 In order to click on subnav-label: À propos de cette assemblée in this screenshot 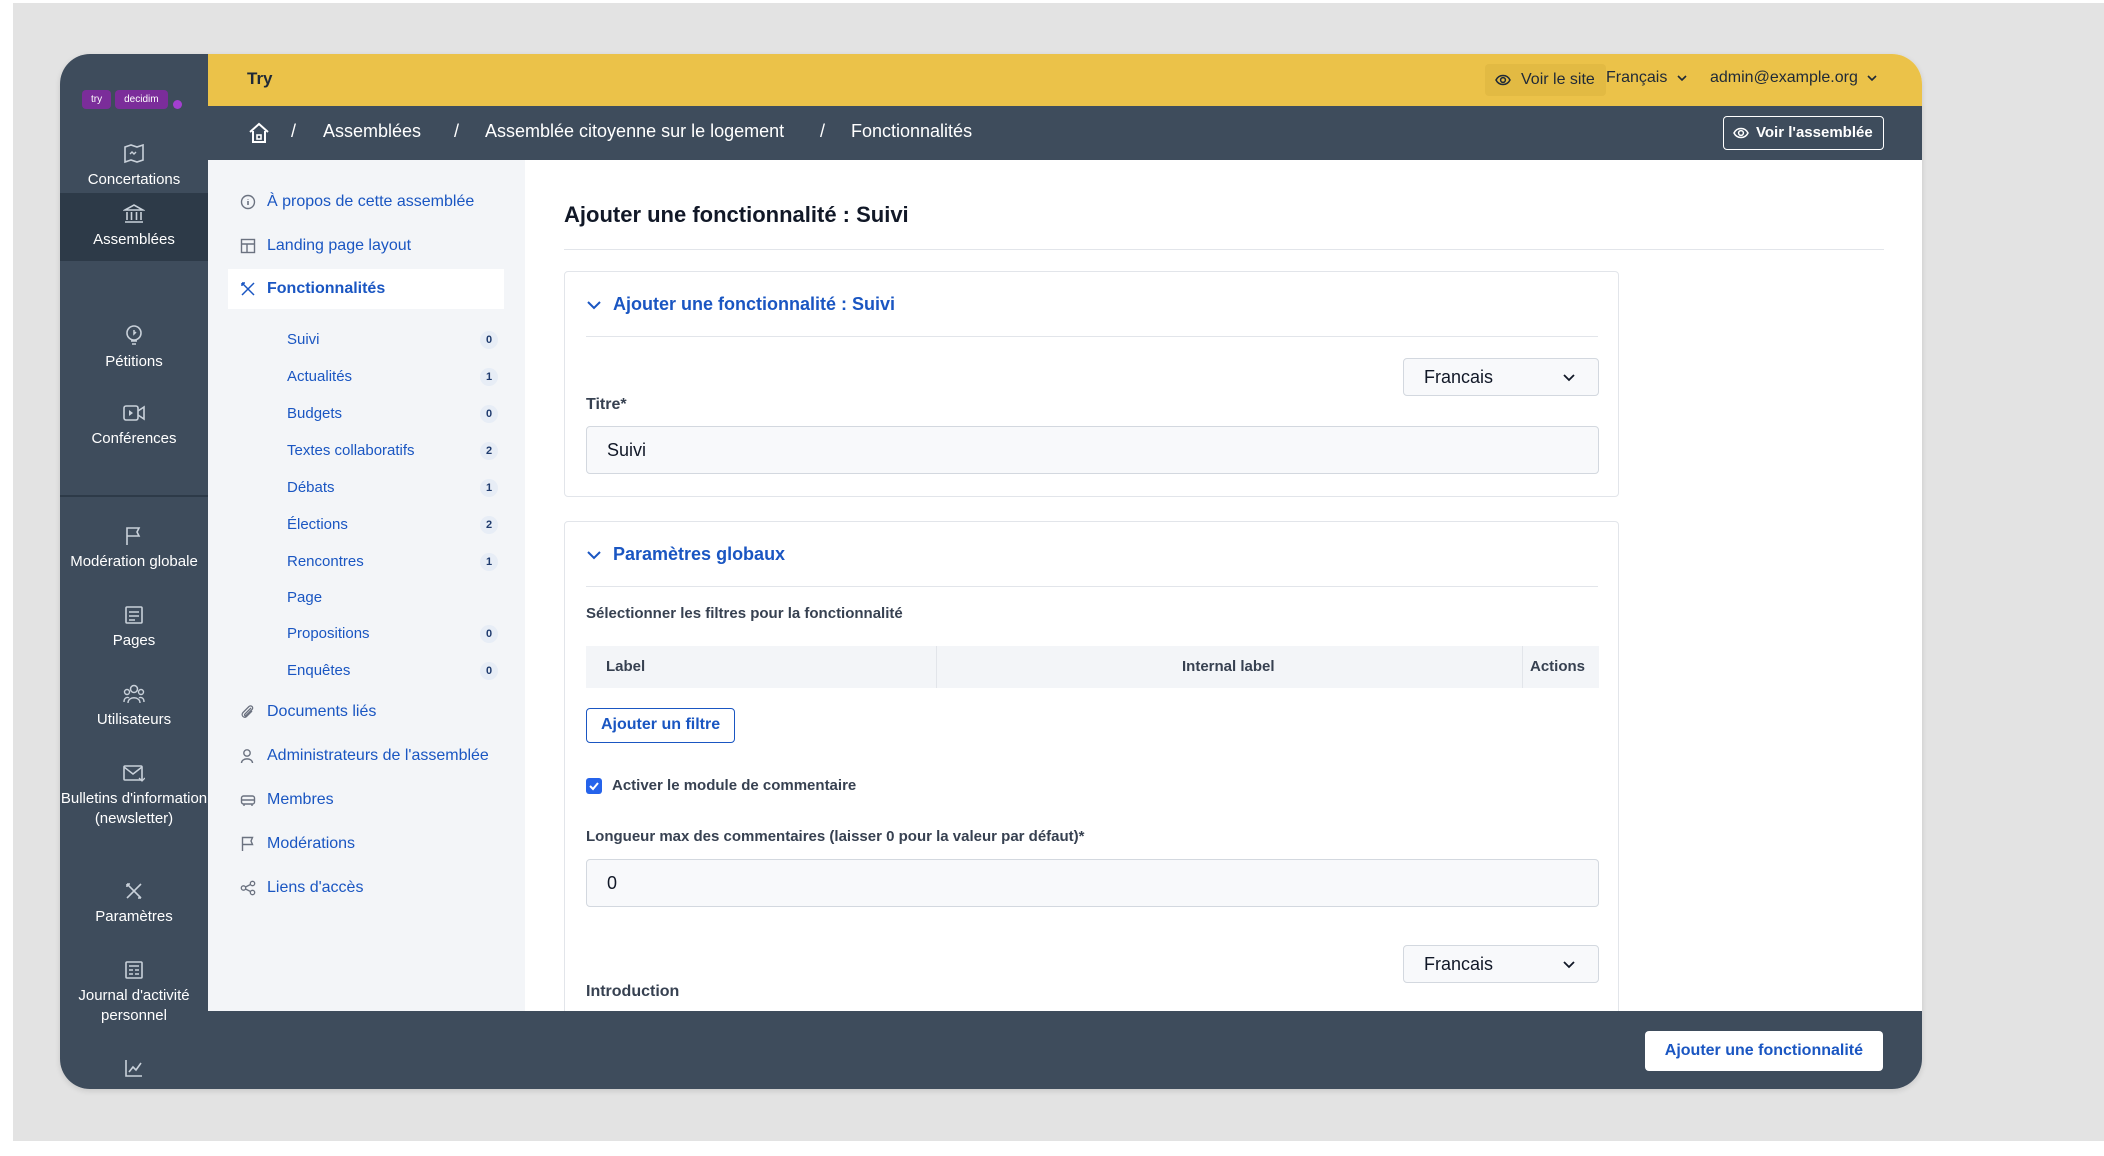, I will do `click(371, 201)`.